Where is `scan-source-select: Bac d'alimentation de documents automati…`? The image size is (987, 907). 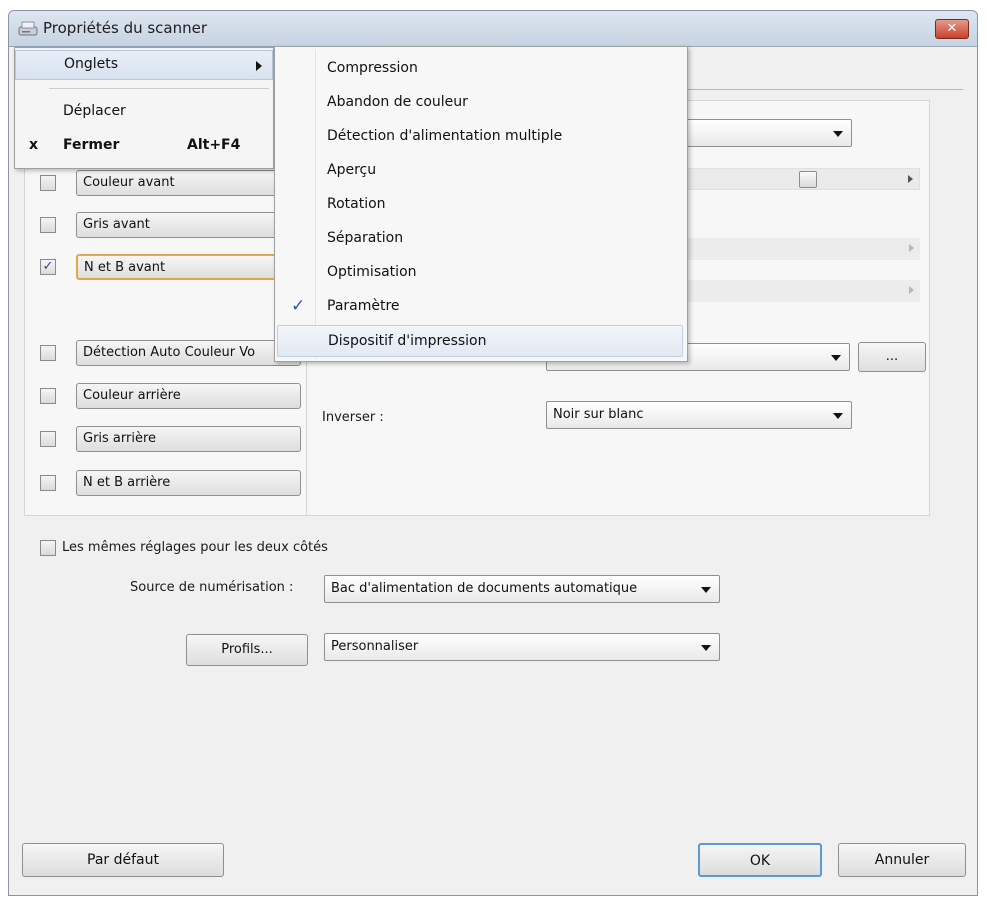 scan-source-select: Bac d'alimentation de documents automati… is located at coordinates (522, 589).